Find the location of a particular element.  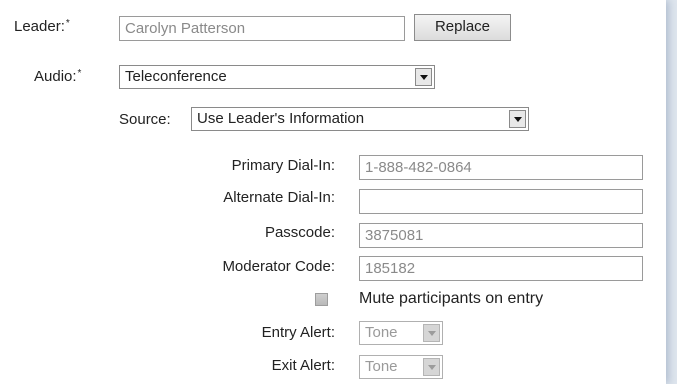

audio-select-value: Teleconference is located at coordinates (176, 76).